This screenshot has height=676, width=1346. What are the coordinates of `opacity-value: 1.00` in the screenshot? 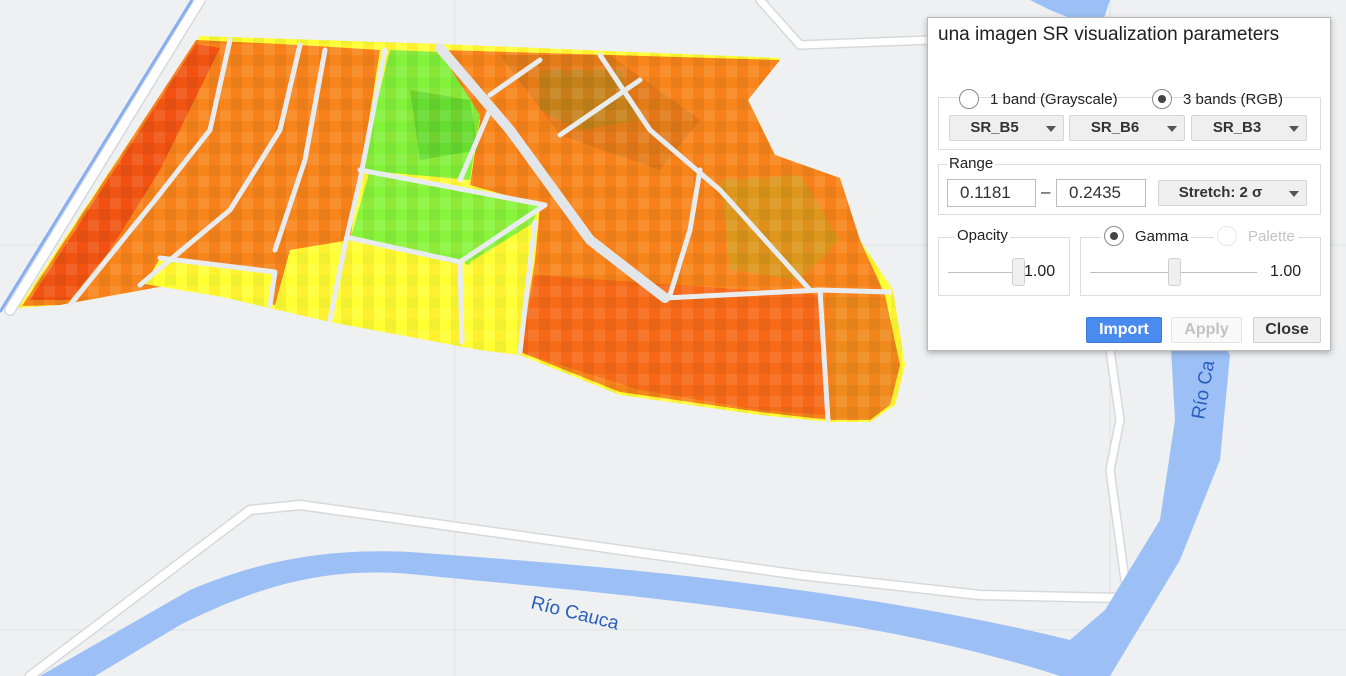 It's located at (1040, 271).